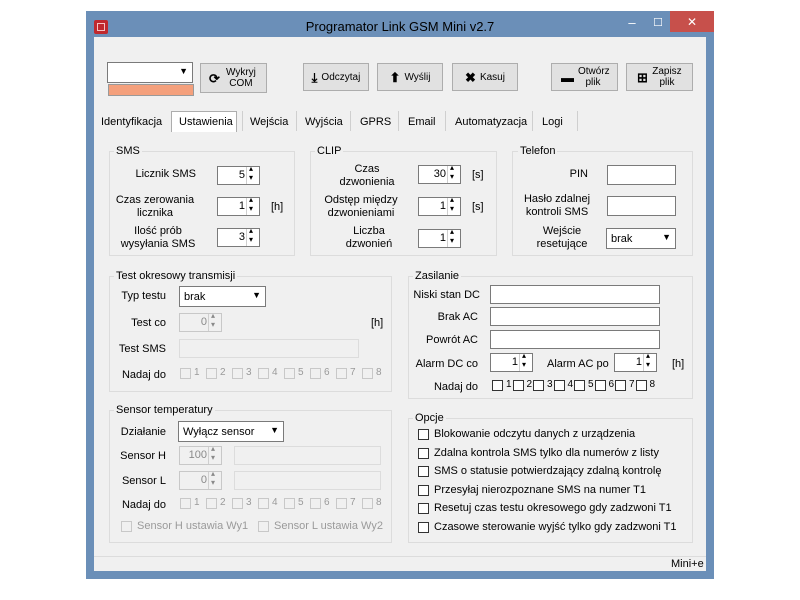 The image size is (800, 600). Describe the element at coordinates (165, 174) in the screenshot. I see `sms-counter-label: Licznik SMS` at that location.